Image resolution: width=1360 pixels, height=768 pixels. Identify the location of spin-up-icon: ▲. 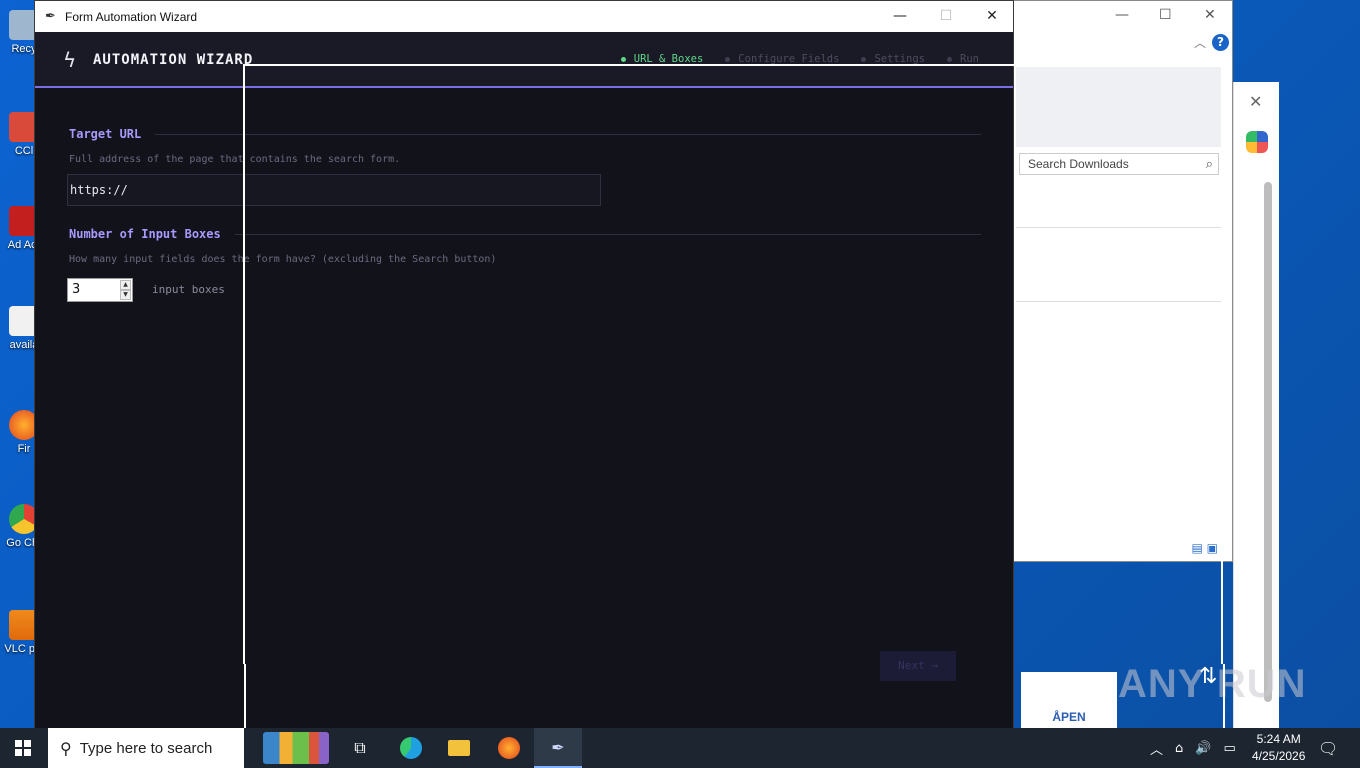
(125, 285).